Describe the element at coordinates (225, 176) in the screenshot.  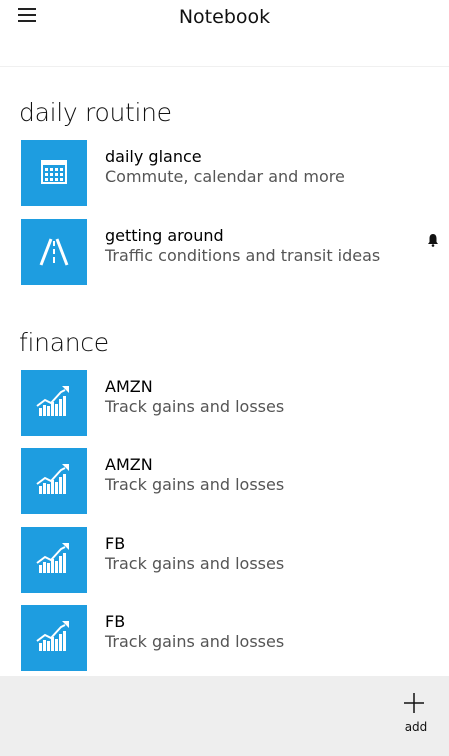
I see `item-subtitle: Commute, calendar and more` at that location.